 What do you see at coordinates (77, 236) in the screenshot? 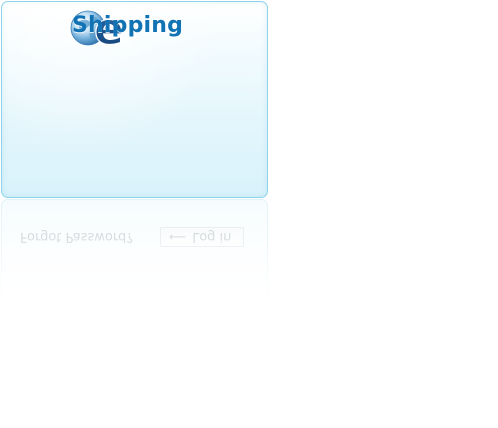
I see `forgot-password-link-reflection: Forgot Password?` at bounding box center [77, 236].